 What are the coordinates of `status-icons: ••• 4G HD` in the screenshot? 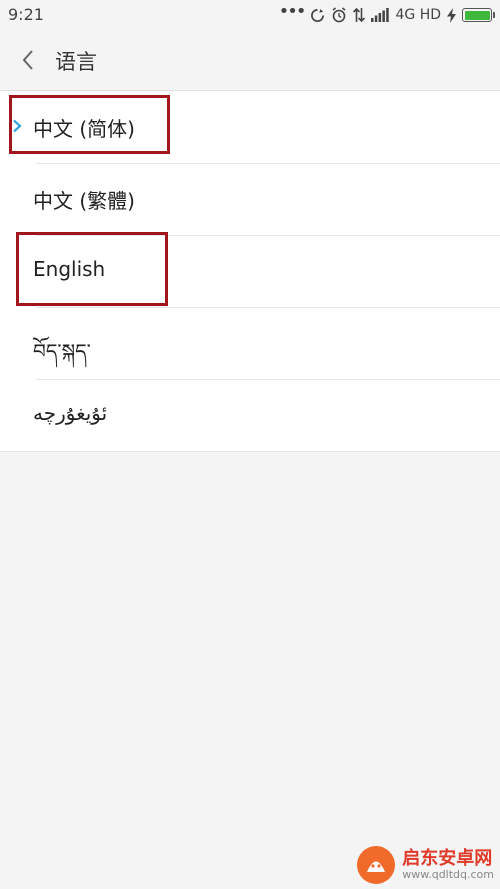 It's located at (386, 13).